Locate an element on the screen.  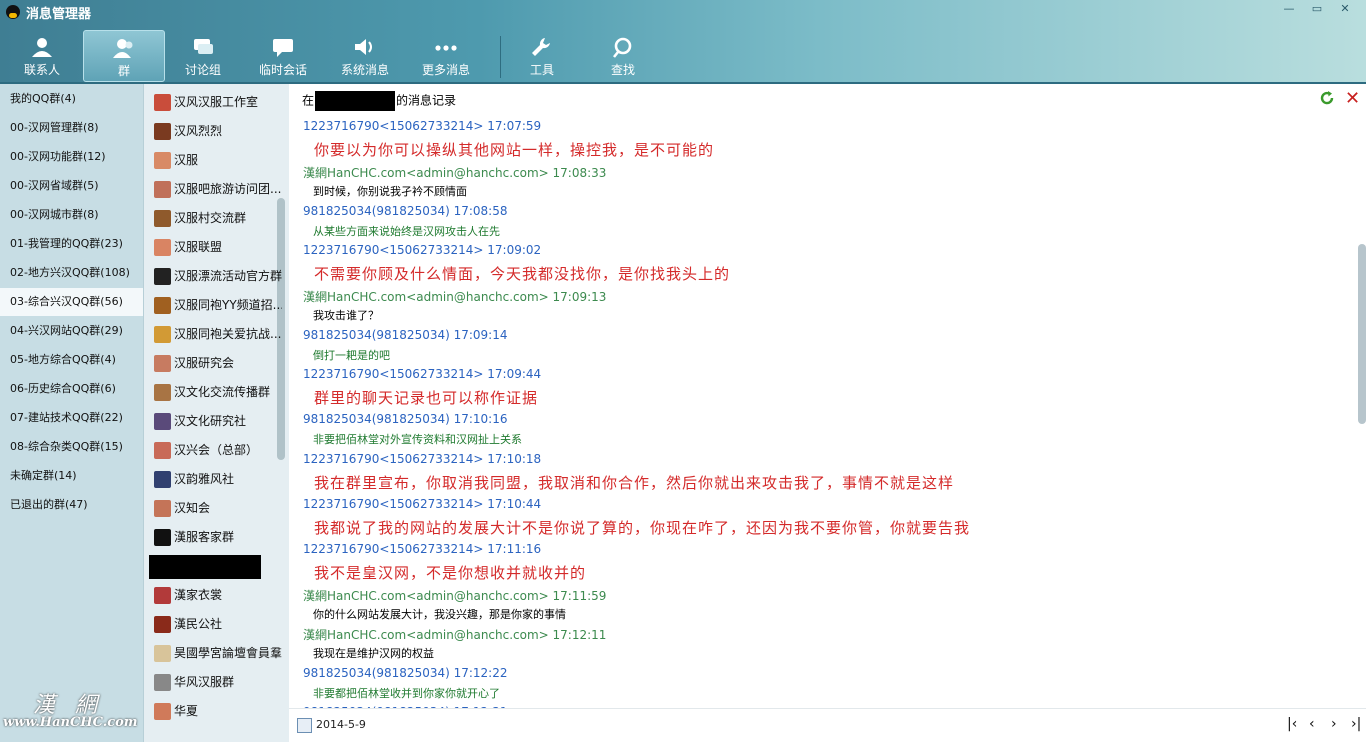
group-icon is located at coordinates (123, 48).